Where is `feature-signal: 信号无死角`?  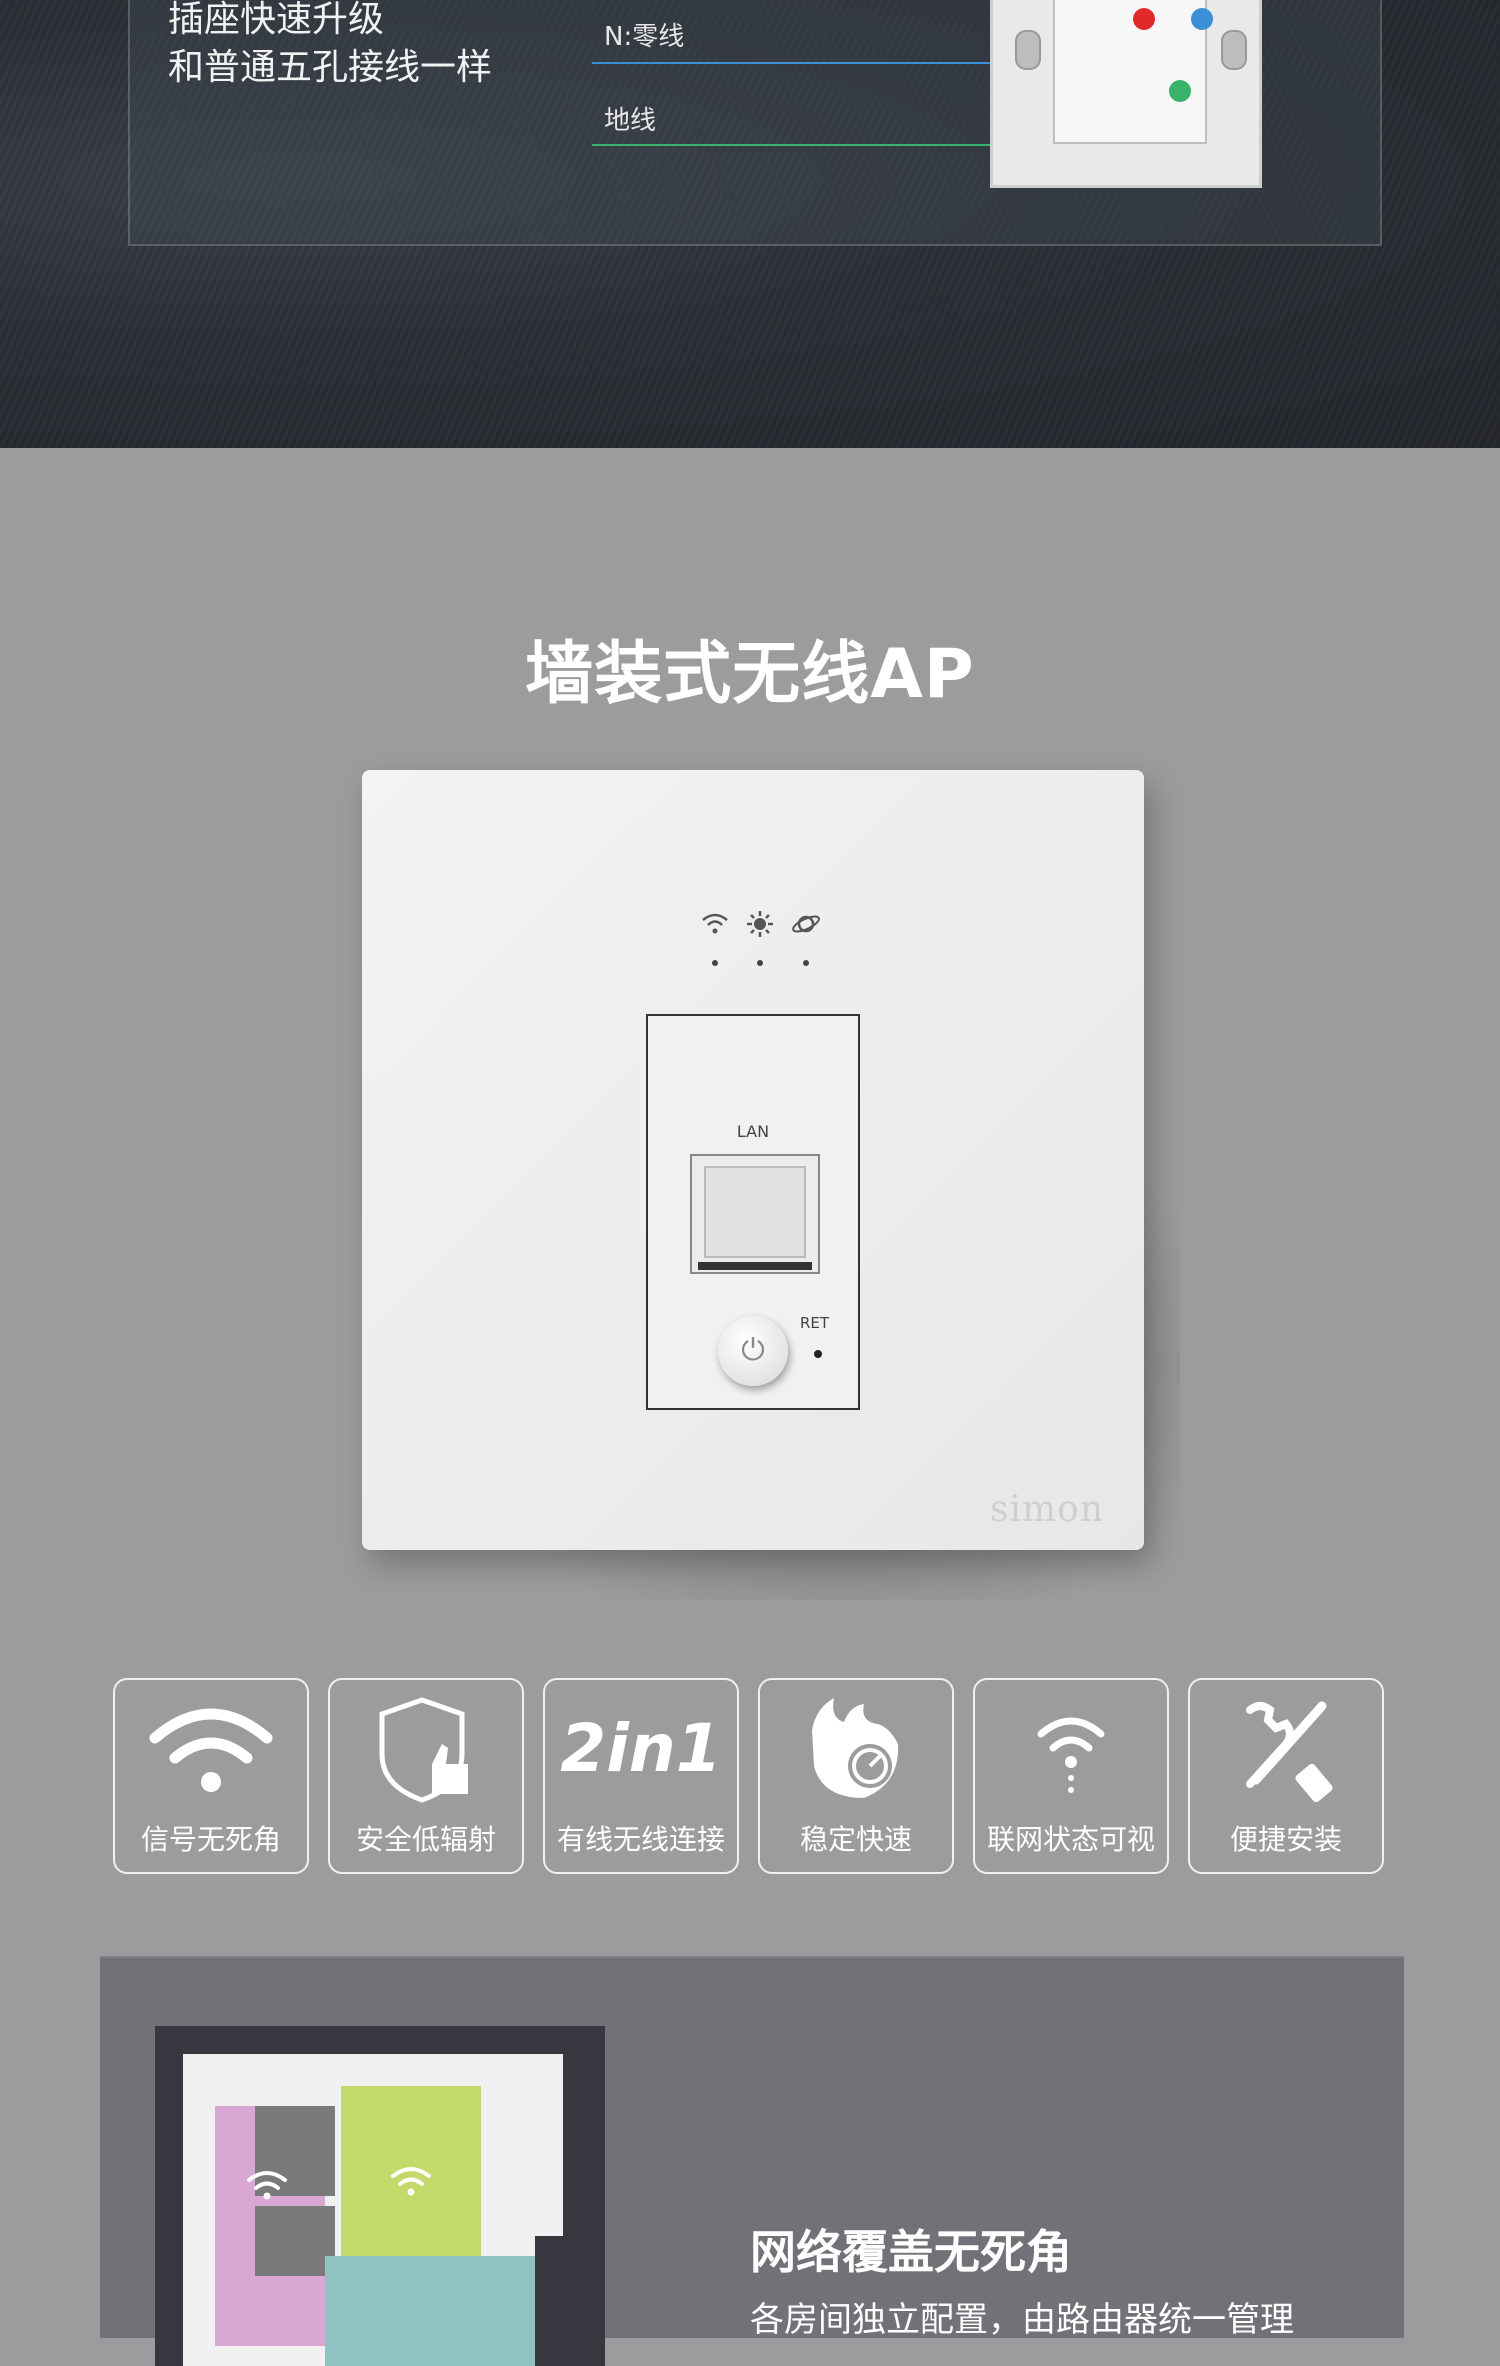 feature-signal: 信号无死角 is located at coordinates (211, 1776).